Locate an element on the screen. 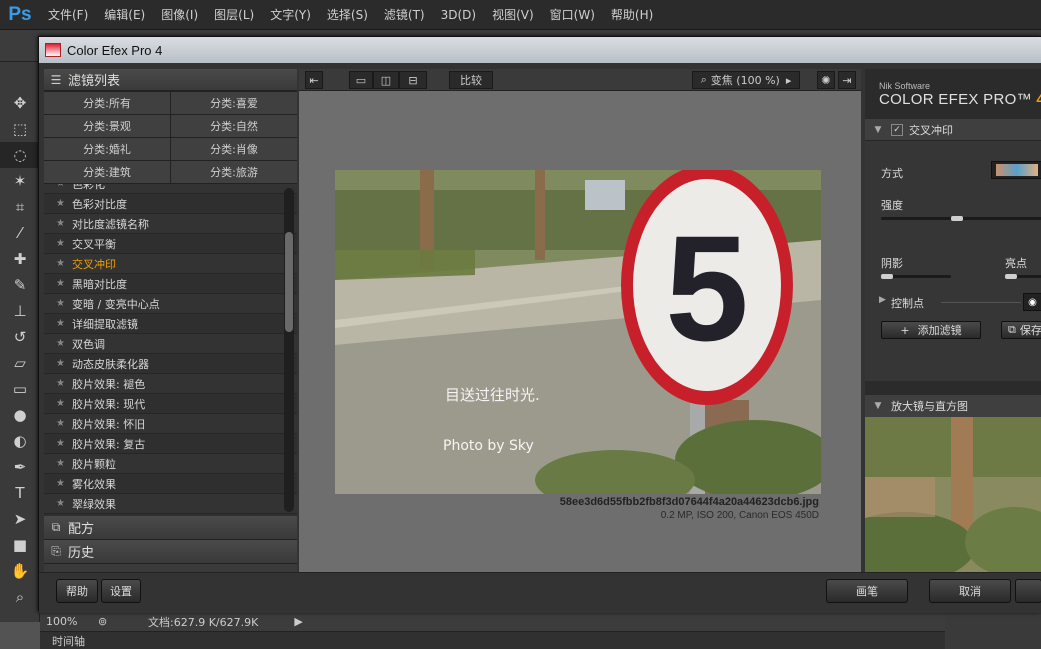 This screenshot has width=1041, height=649. side-by-side-icon: ⊟ is located at coordinates (413, 80).